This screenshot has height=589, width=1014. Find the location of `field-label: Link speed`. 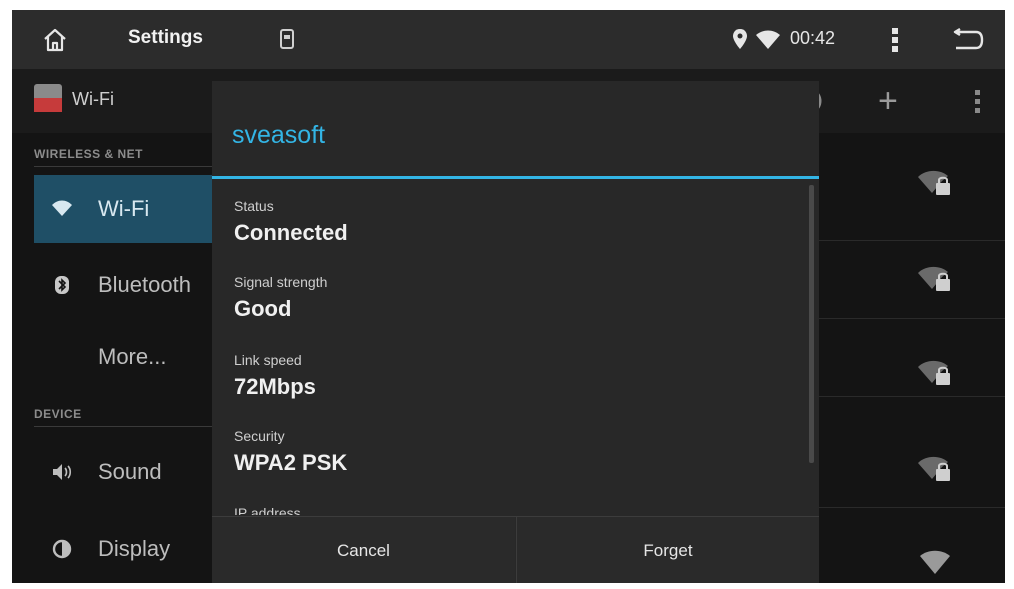

field-label: Link speed is located at coordinates (268, 360).